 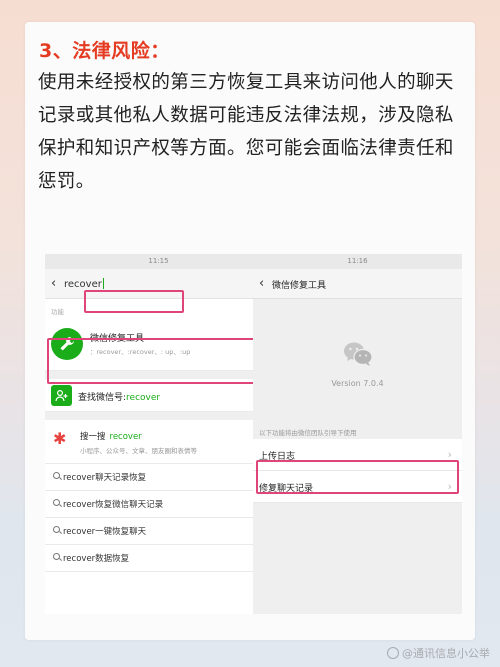 I want to click on suggestion-label: recover恢复微信聊天记录, so click(x=113, y=505).